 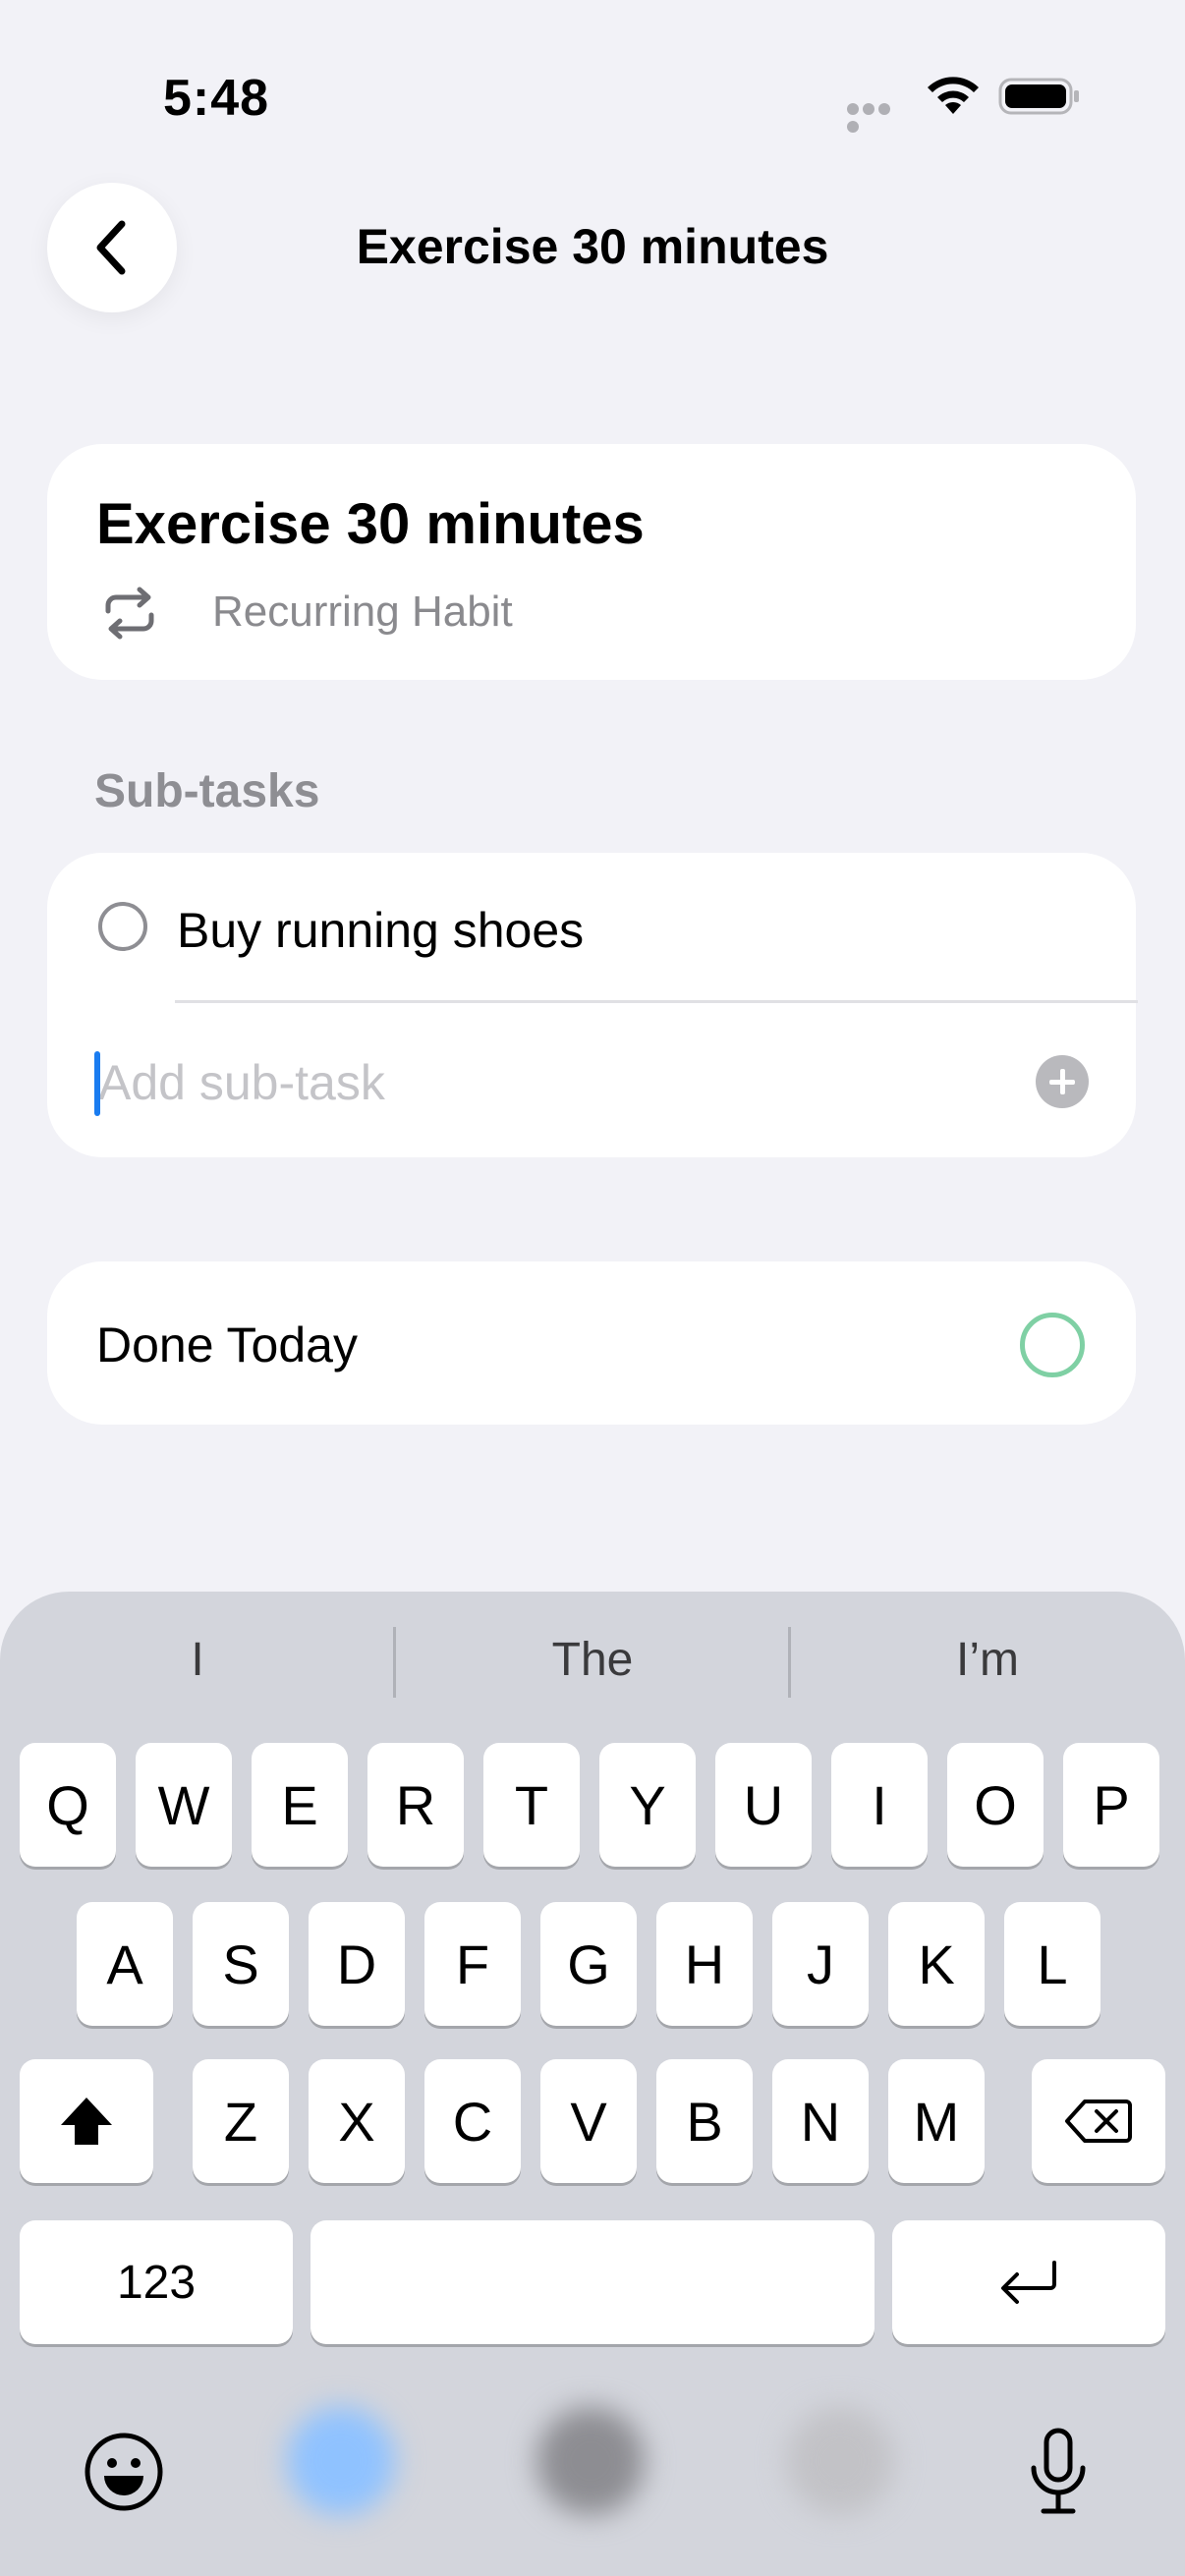 What do you see at coordinates (1058, 2472) in the screenshot?
I see `microphone-icon` at bounding box center [1058, 2472].